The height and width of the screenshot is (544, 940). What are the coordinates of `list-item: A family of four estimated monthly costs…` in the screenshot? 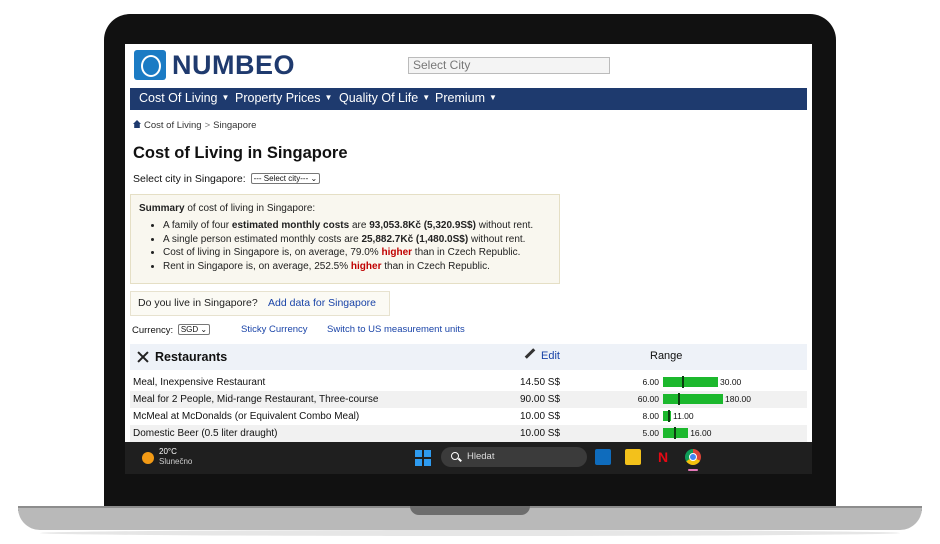 It's located at (348, 226).